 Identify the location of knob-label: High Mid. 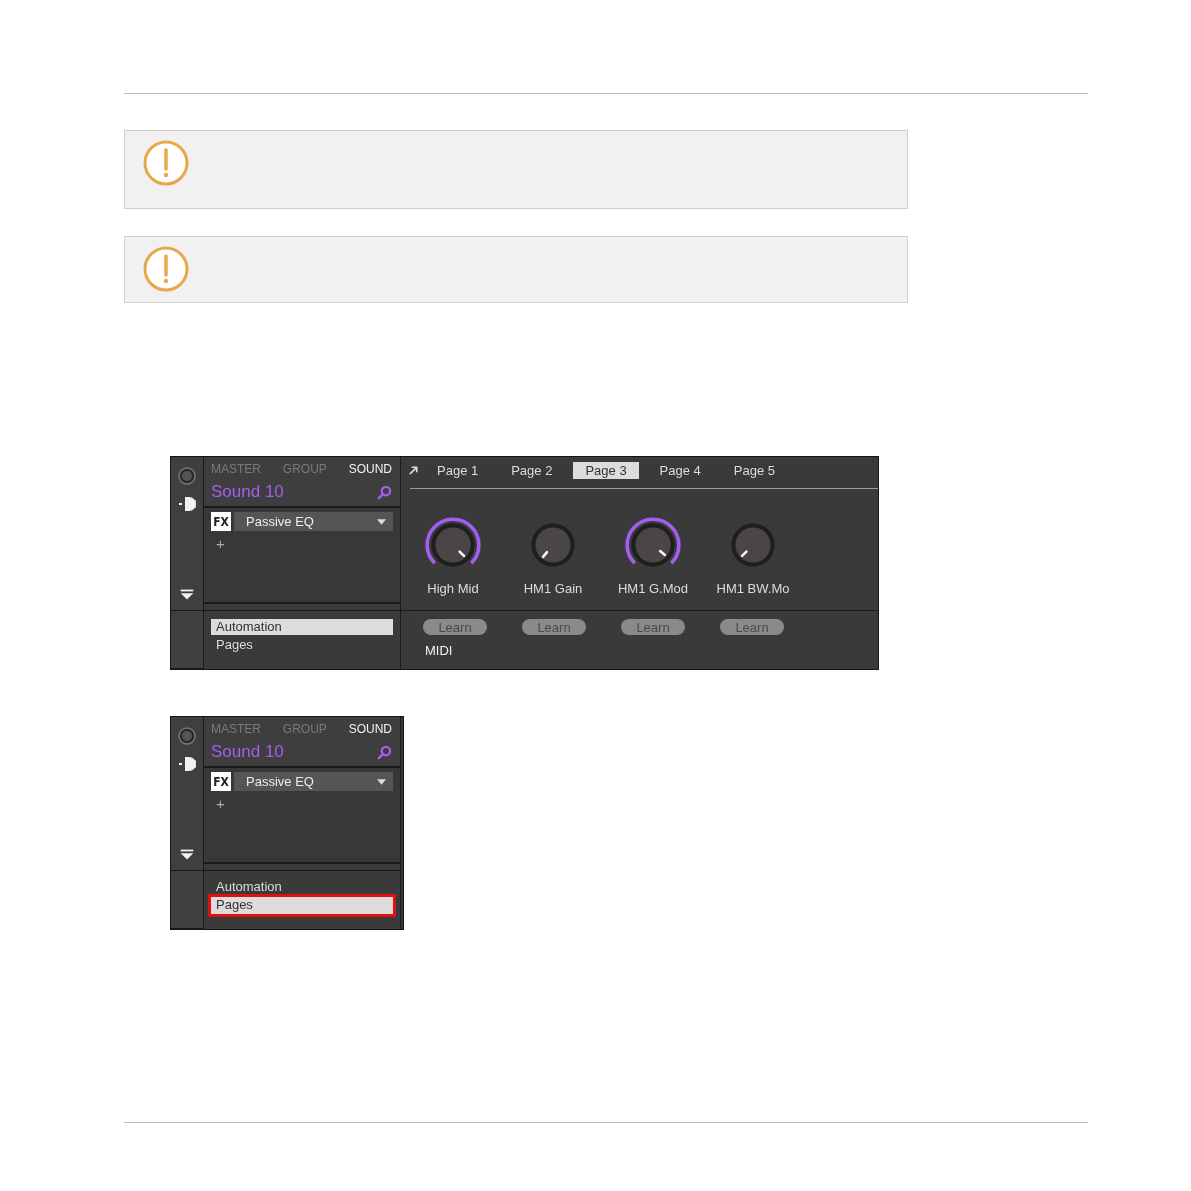
(453, 588).